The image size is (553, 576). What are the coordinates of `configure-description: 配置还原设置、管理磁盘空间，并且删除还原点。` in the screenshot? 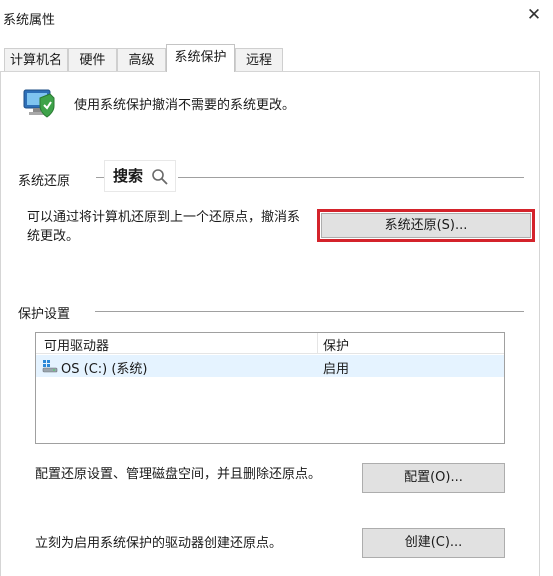 It's located at (178, 474).